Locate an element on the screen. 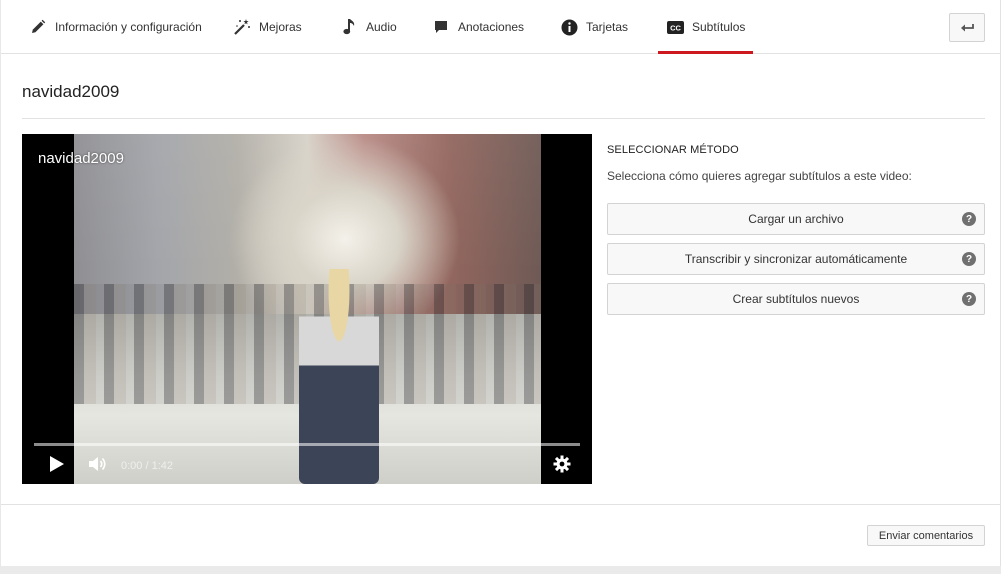  time-display: 0:00 / 1:42 is located at coordinates (147, 466).